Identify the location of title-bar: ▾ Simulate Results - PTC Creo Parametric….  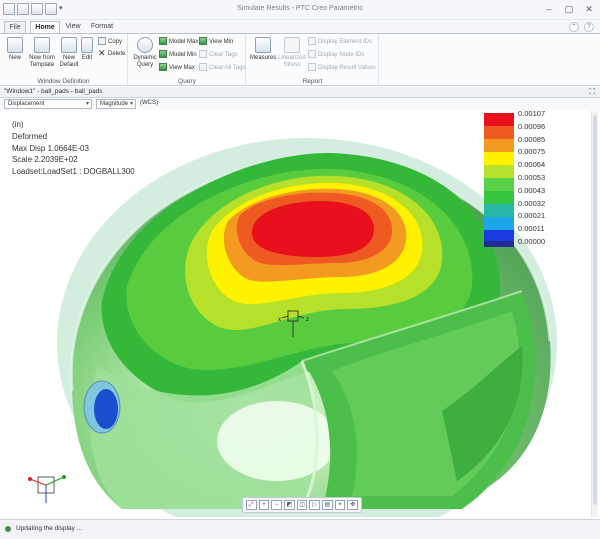
(300, 10).